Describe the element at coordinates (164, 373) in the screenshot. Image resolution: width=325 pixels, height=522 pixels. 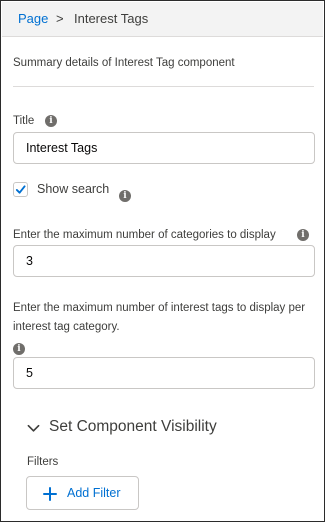
I see `max-tags-input: 5` at that location.